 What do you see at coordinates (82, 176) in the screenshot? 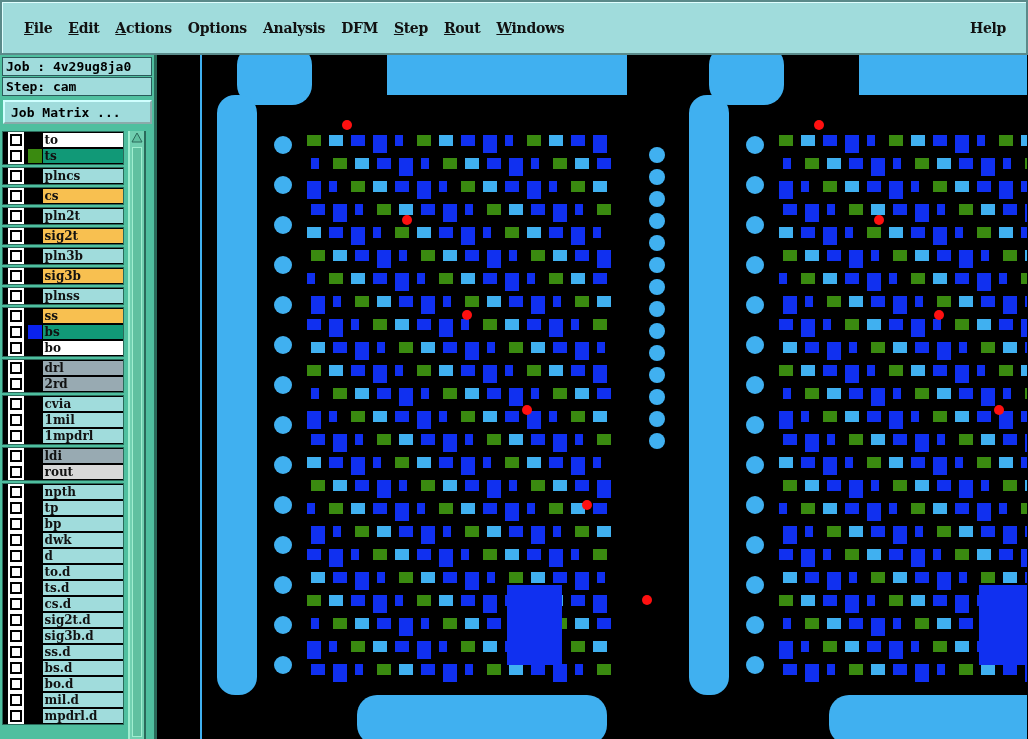
I see `layer-name: plncs` at bounding box center [82, 176].